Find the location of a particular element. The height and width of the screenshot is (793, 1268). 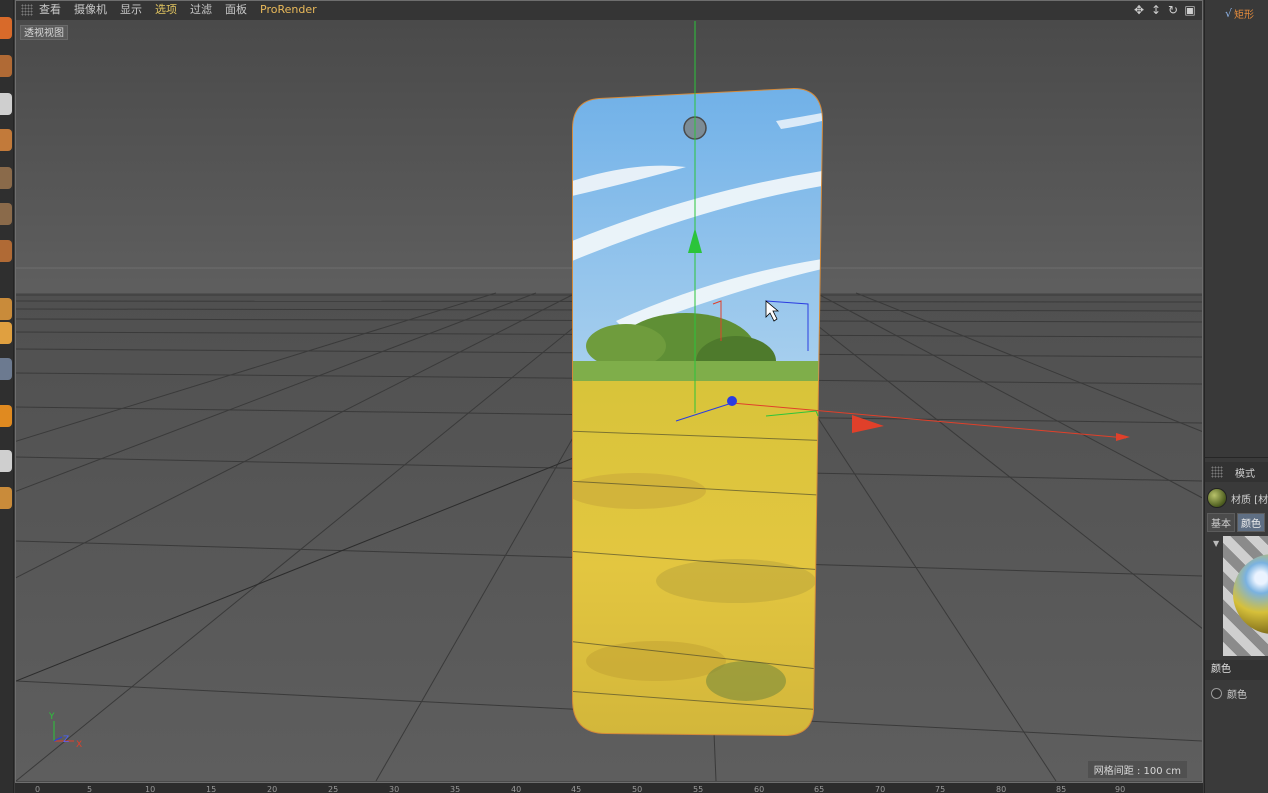

workplane-tool-icon is located at coordinates (6, 461).